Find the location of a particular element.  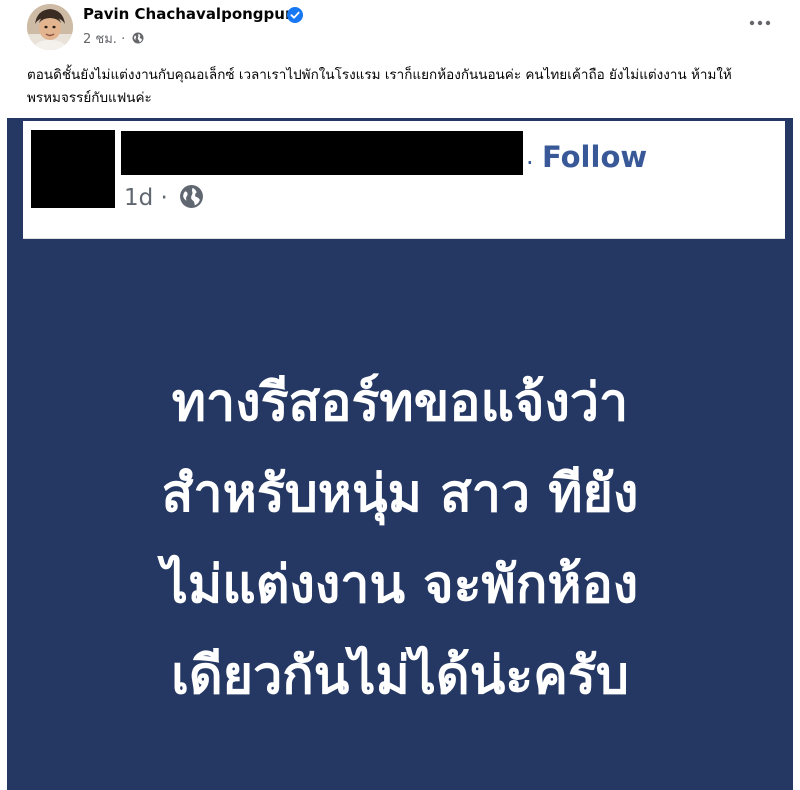

announcement-line: ทางรีสอร์ทขอแจ้งว่า is located at coordinates (400, 403).